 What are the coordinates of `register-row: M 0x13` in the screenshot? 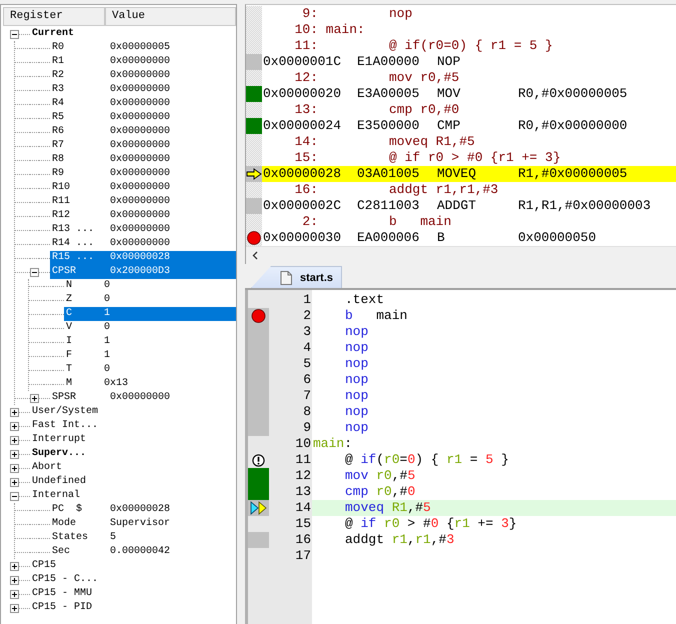 It's located at (150, 384).